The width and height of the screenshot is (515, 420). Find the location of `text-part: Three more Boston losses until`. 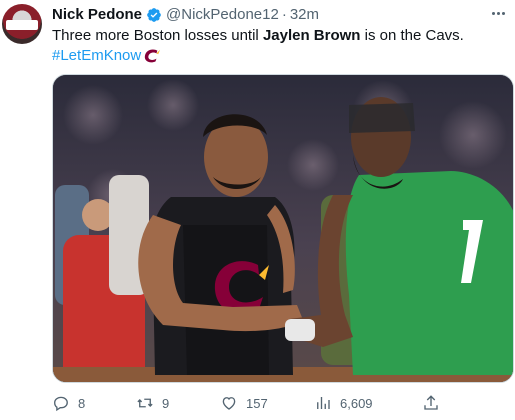

text-part: Three more Boston losses until is located at coordinates (157, 35).